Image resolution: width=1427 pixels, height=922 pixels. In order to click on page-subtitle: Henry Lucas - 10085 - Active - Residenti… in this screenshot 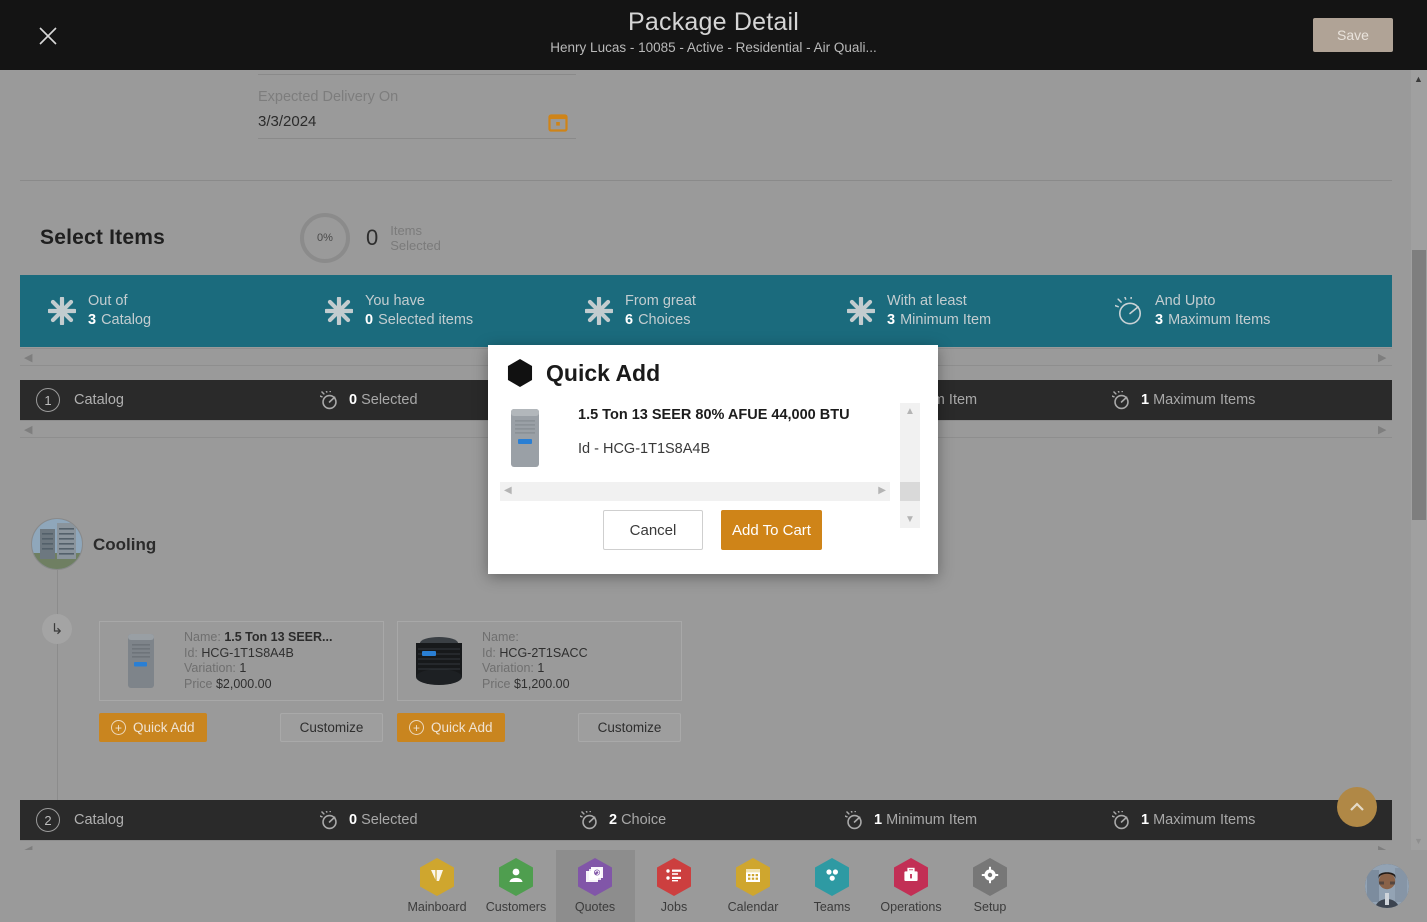, I will do `click(713, 47)`.